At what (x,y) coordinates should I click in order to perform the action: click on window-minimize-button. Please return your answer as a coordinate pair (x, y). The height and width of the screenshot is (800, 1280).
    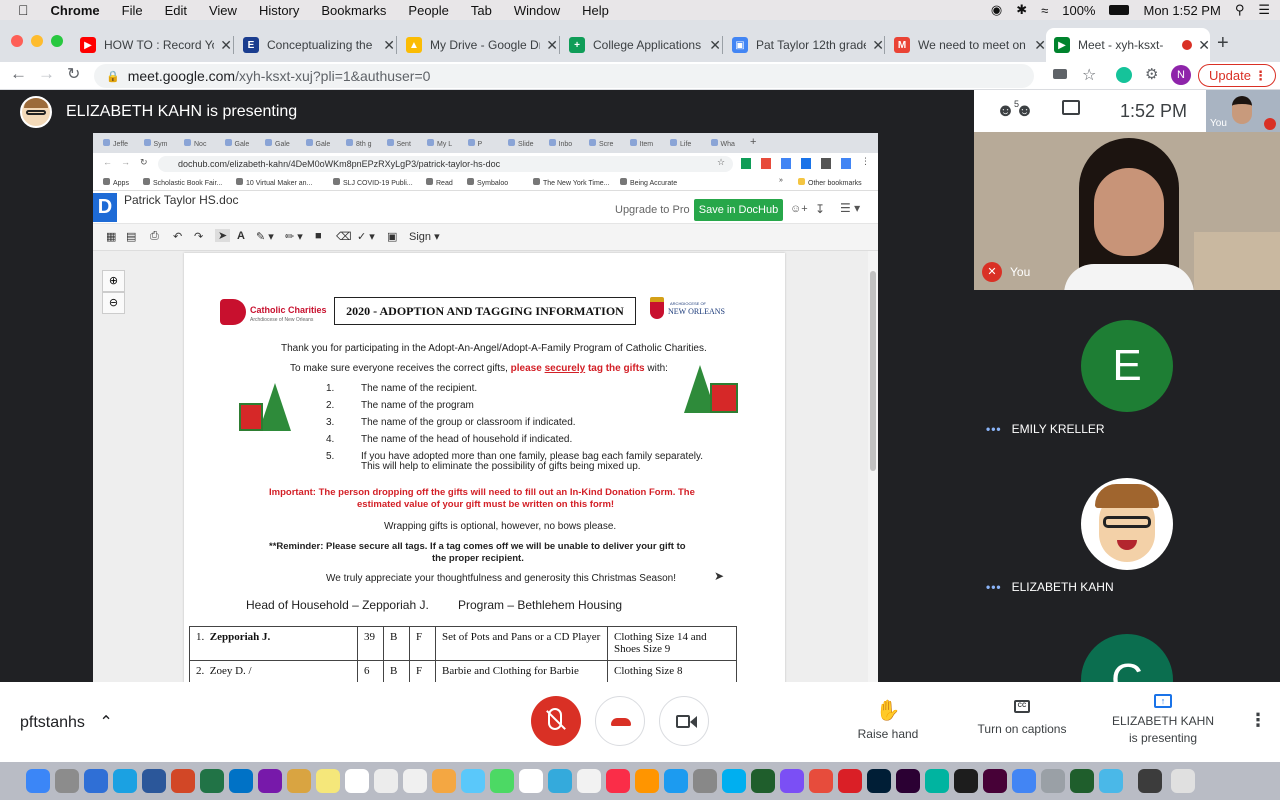
    Looking at the image, I should click on (37, 41).